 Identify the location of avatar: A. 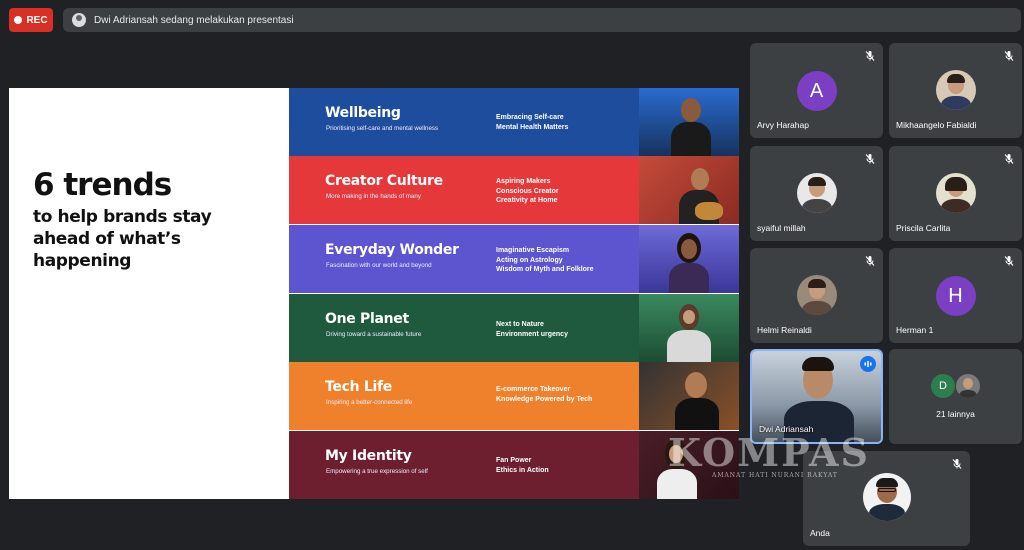
(816, 91).